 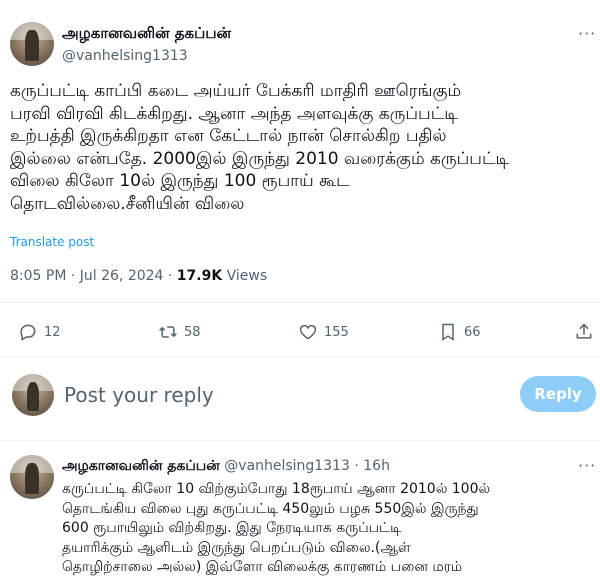 I want to click on reply-icon, so click(x=28, y=332).